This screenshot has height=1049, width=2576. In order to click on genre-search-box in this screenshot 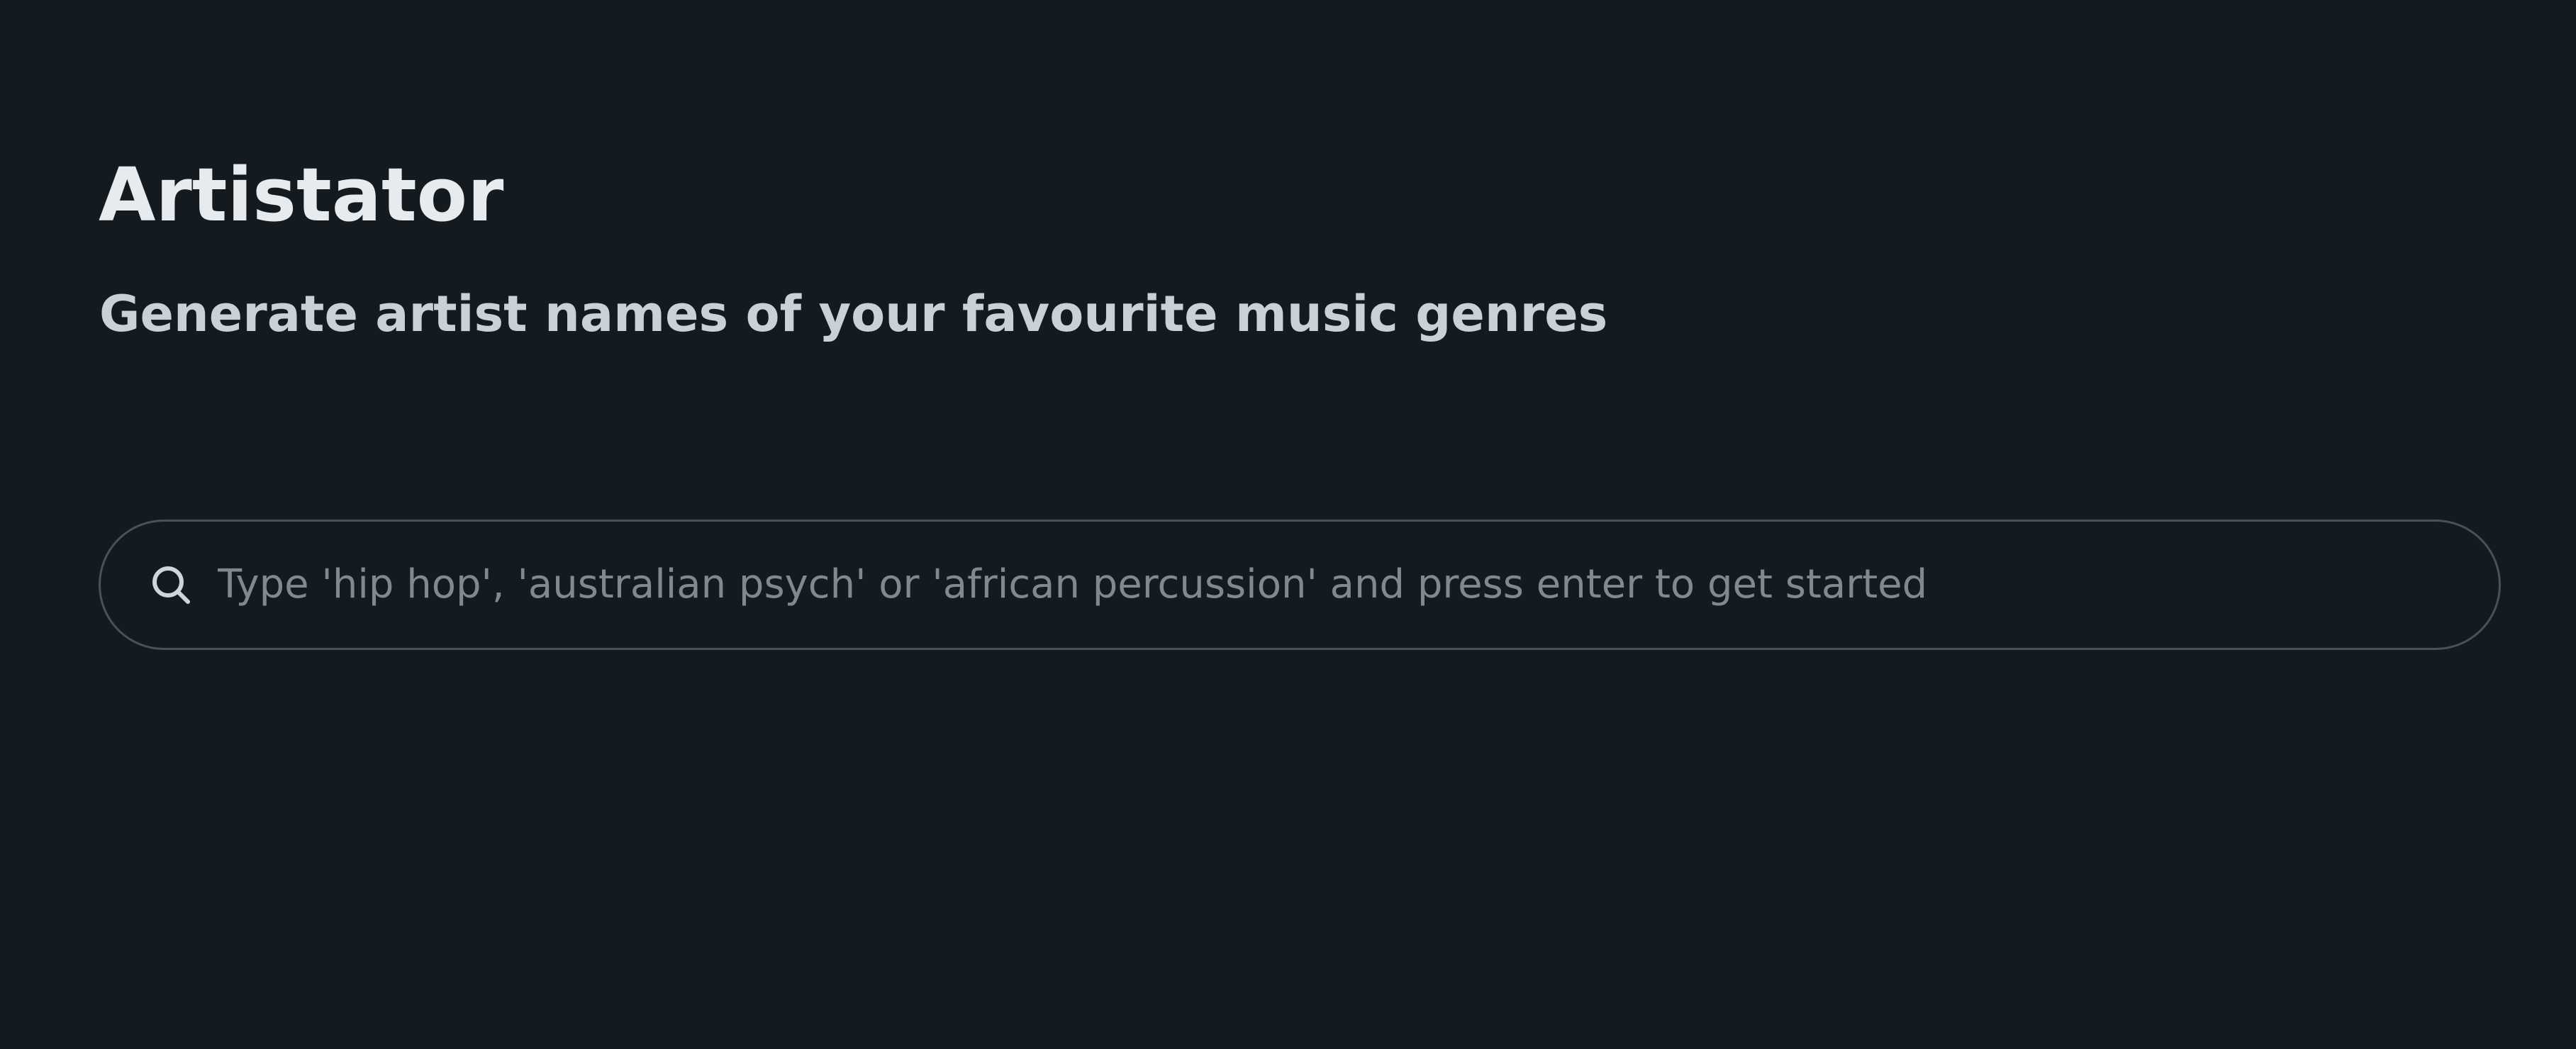, I will do `click(1300, 585)`.